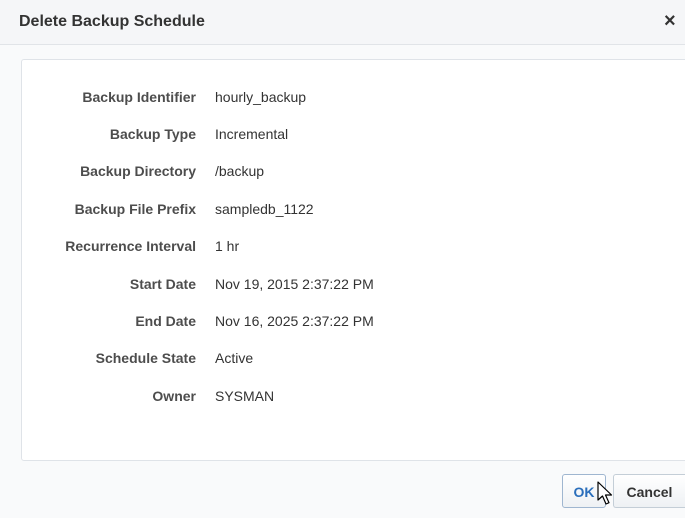  Describe the element at coordinates (353, 360) in the screenshot. I see `detail-row-schedule-state: Schedule State Active` at that location.